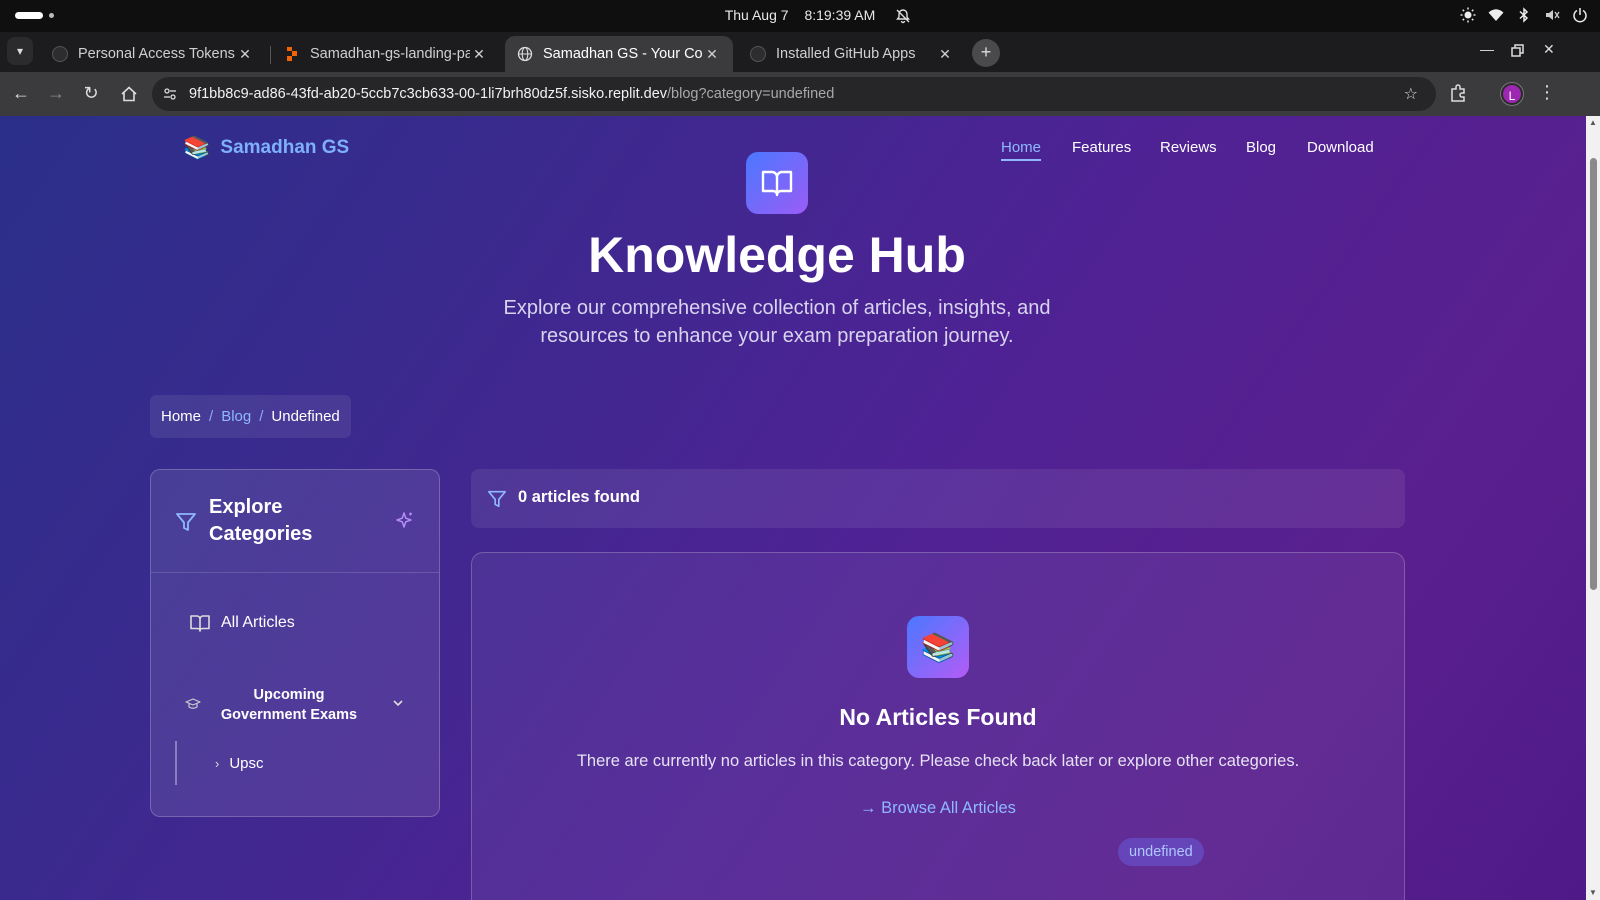 The image size is (1600, 900). What do you see at coordinates (1549, 49) in the screenshot?
I see `close-window-icon: ✕` at bounding box center [1549, 49].